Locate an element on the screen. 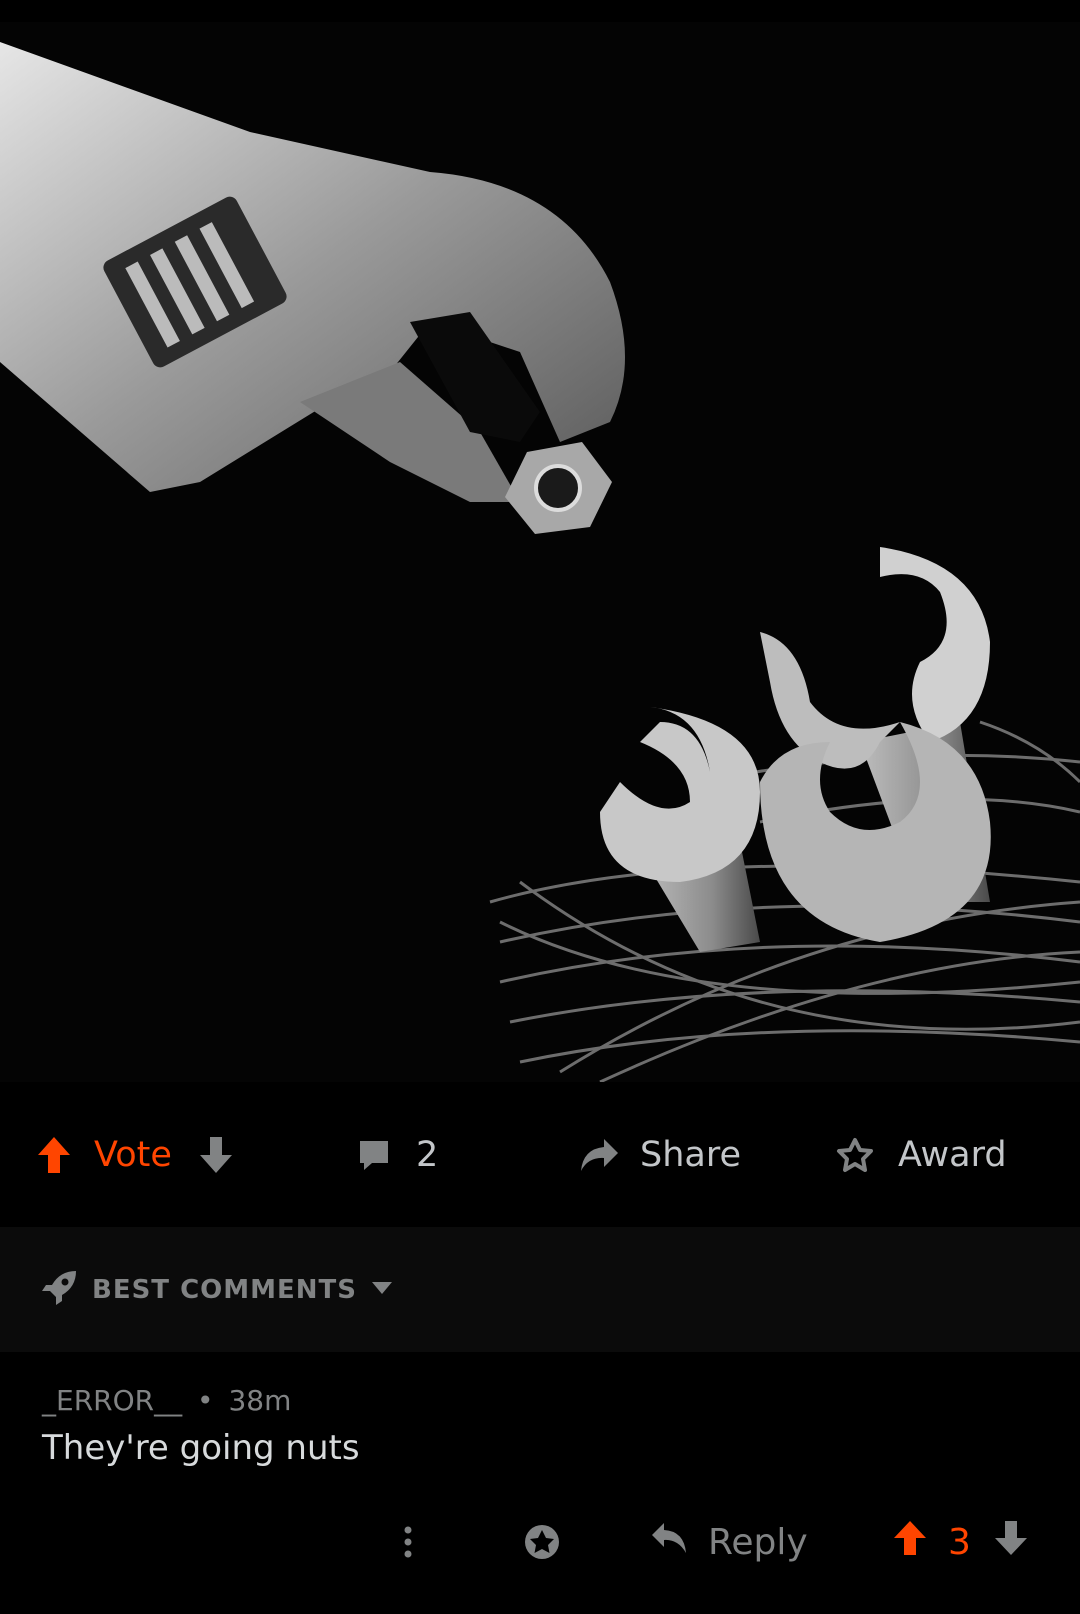  comment-age: 38m is located at coordinates (260, 1400).